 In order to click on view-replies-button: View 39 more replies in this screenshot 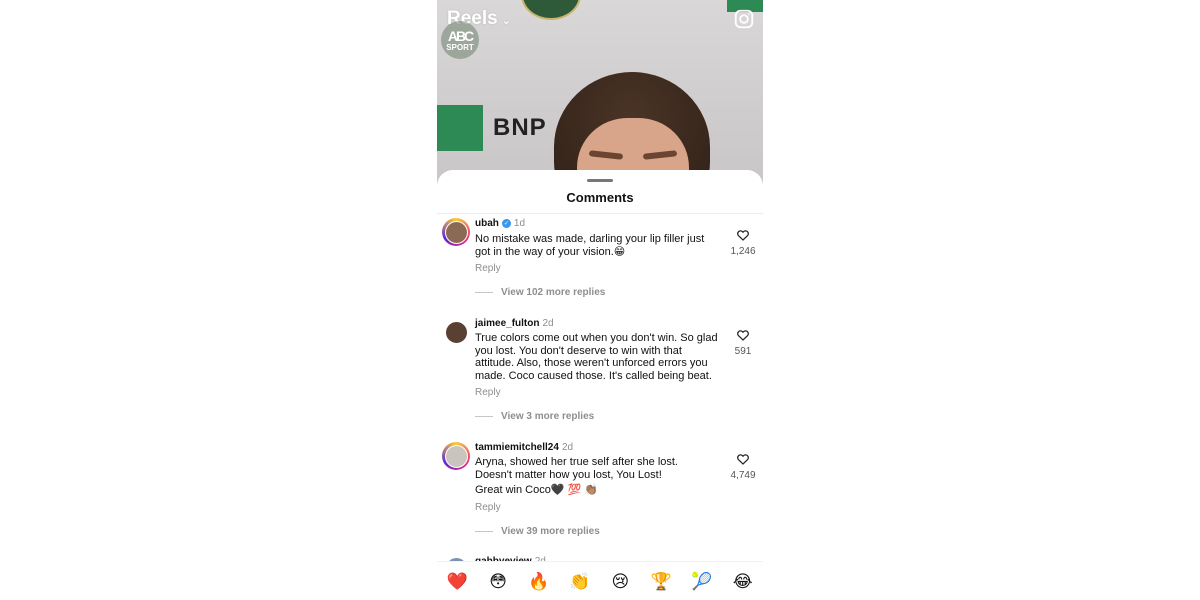, I will do `click(537, 531)`.